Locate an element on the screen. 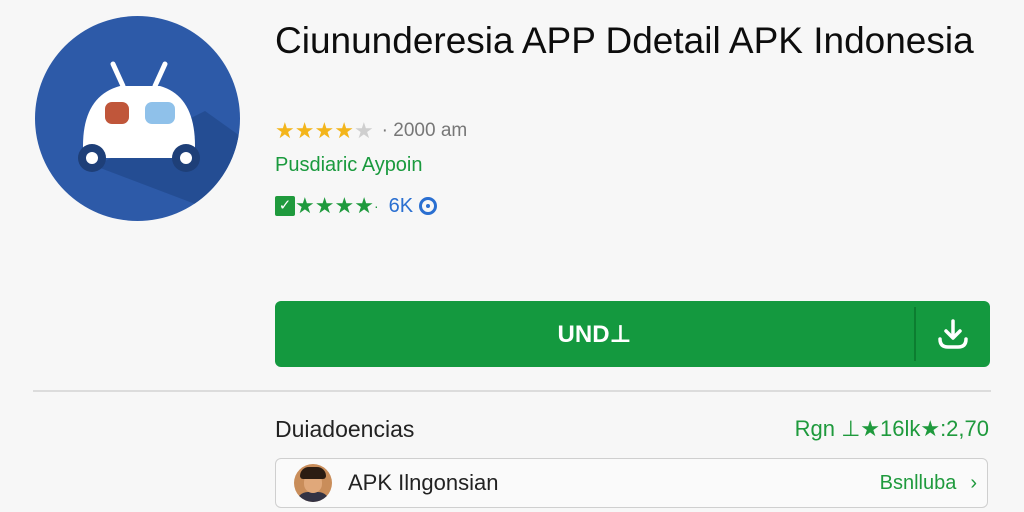 The width and height of the screenshot is (1024, 512). developer-row-link: Bsnlluba is located at coordinates (918, 483).